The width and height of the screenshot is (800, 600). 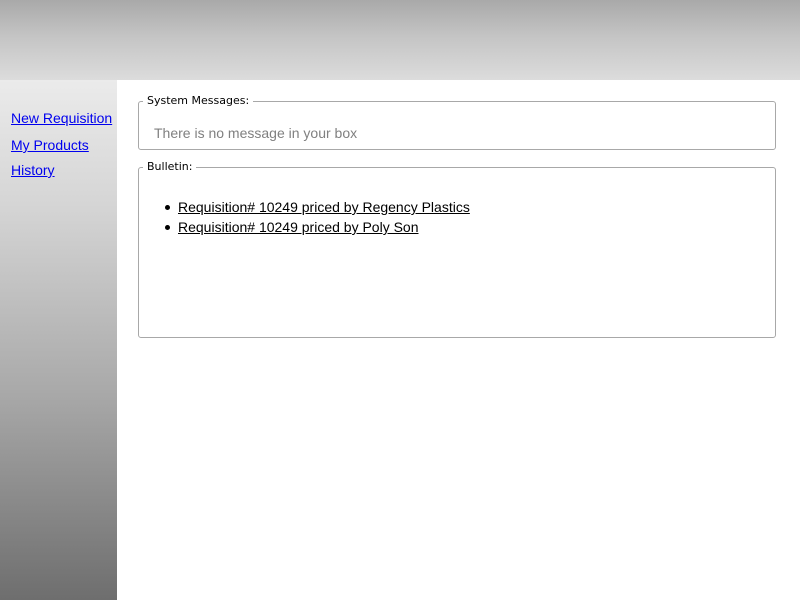 What do you see at coordinates (298, 227) in the screenshot?
I see `bulletin-link-poly-son: Requisition# 10249 priced by Poly Son` at bounding box center [298, 227].